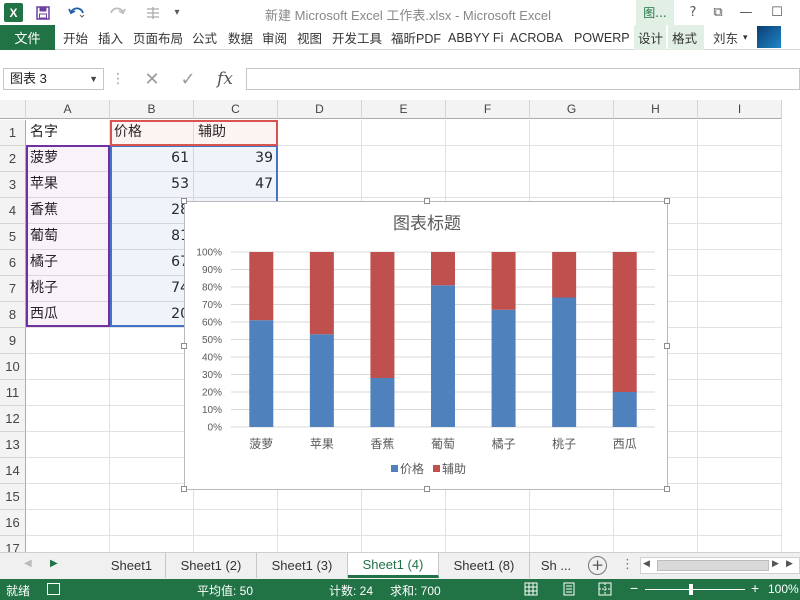  What do you see at coordinates (351, 590) in the screenshot?
I see `count-value: 计数: 24` at bounding box center [351, 590].